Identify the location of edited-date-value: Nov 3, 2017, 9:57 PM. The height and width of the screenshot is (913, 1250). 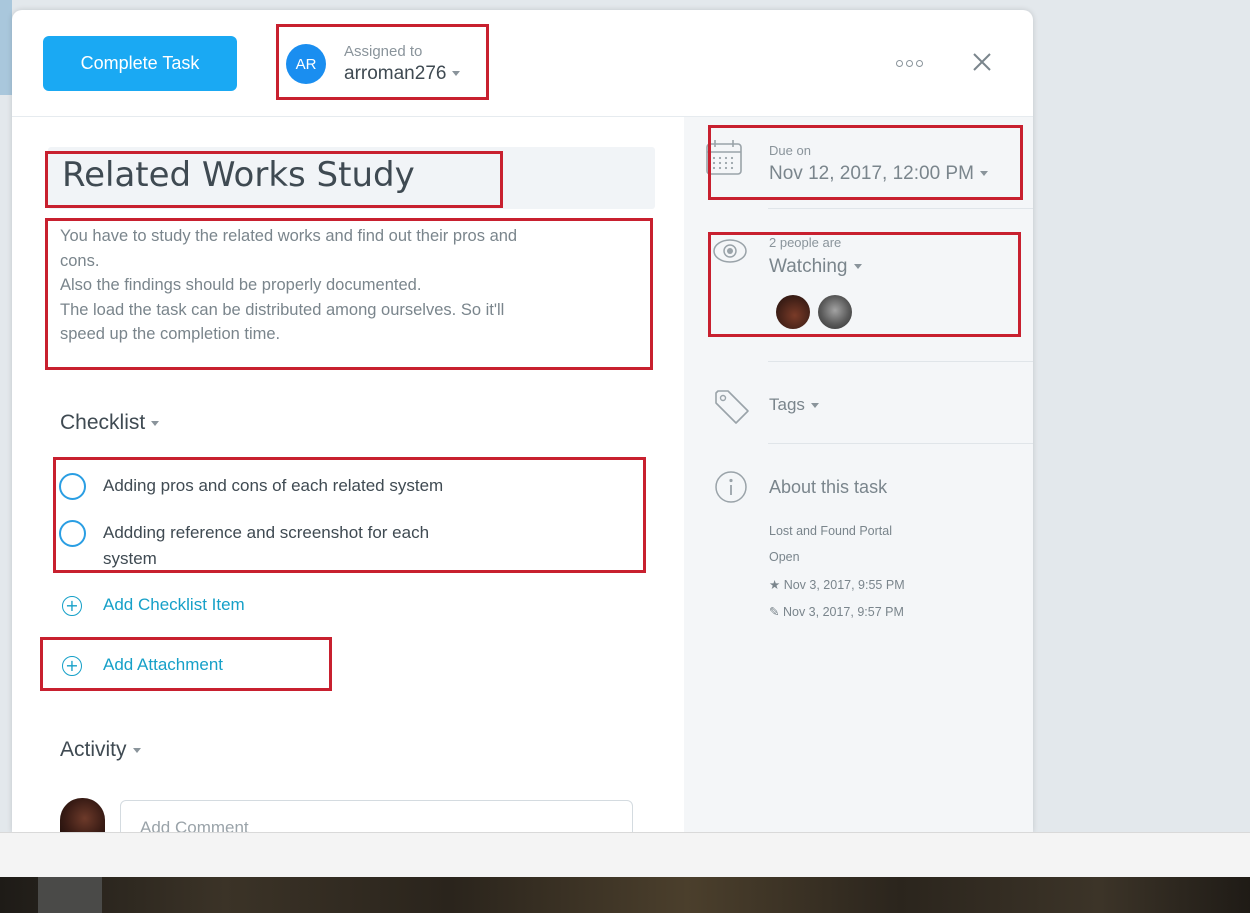
(843, 612).